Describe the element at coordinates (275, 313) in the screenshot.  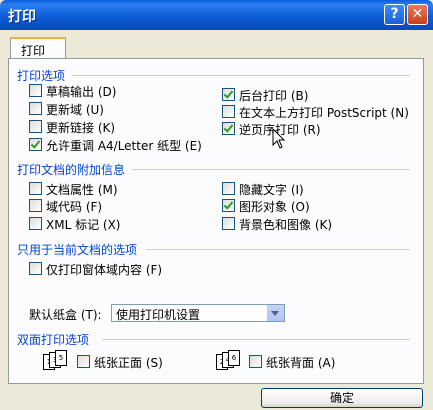
I see `chevron-down-icon` at that location.